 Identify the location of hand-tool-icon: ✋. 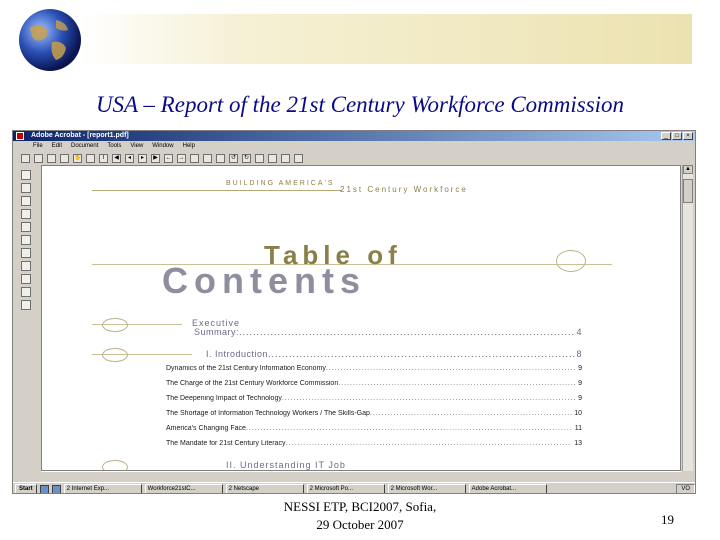
(77, 158).